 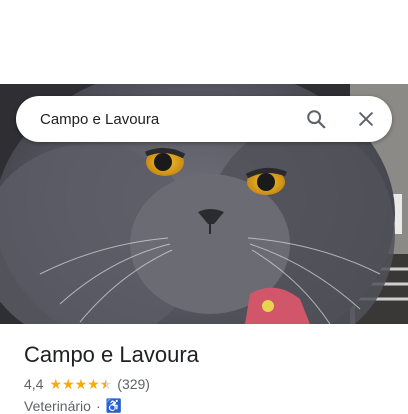 What do you see at coordinates (34, 384) in the screenshot?
I see `rating-value: 4,4` at bounding box center [34, 384].